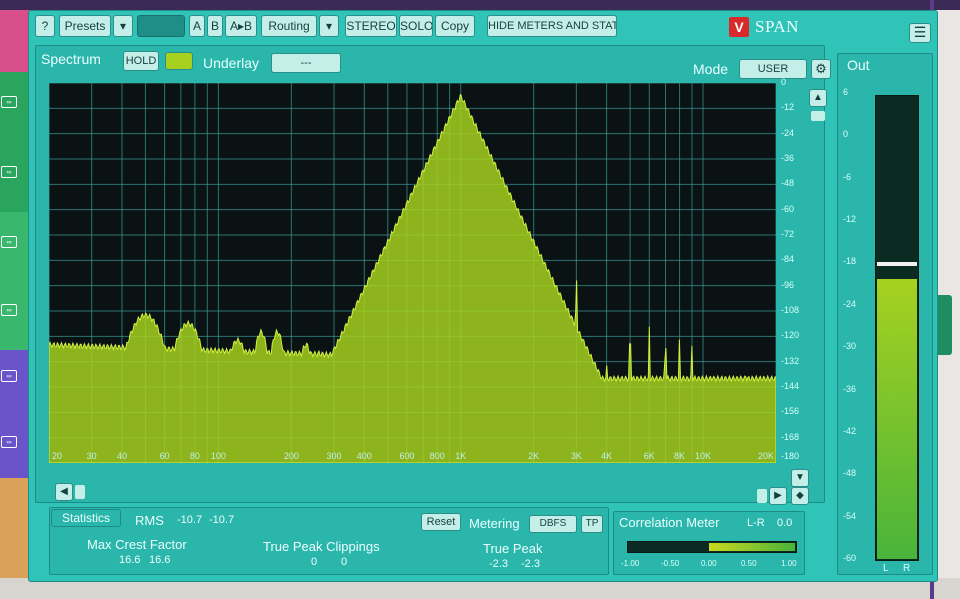  I want to click on track-button-2: ▭, so click(9, 172).